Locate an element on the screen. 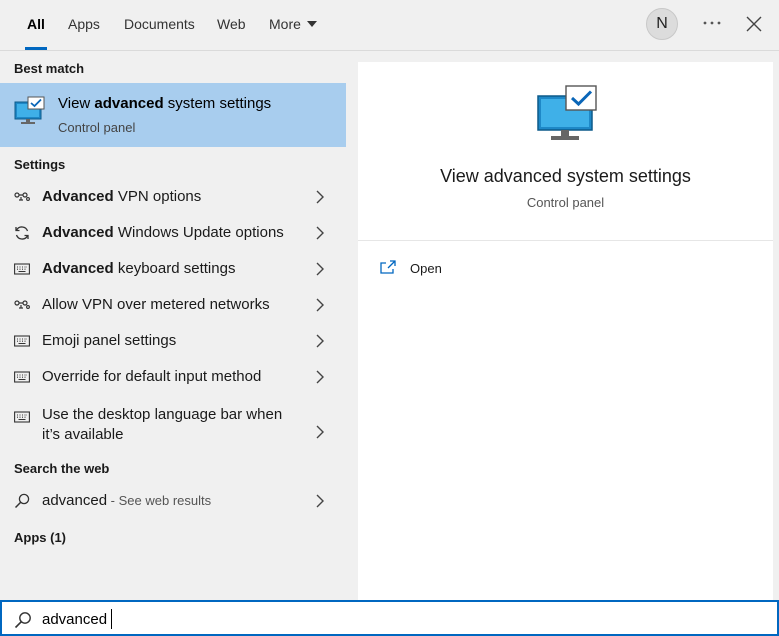 The width and height of the screenshot is (779, 636). settings-item-label: Override for default input method is located at coordinates (151, 376).